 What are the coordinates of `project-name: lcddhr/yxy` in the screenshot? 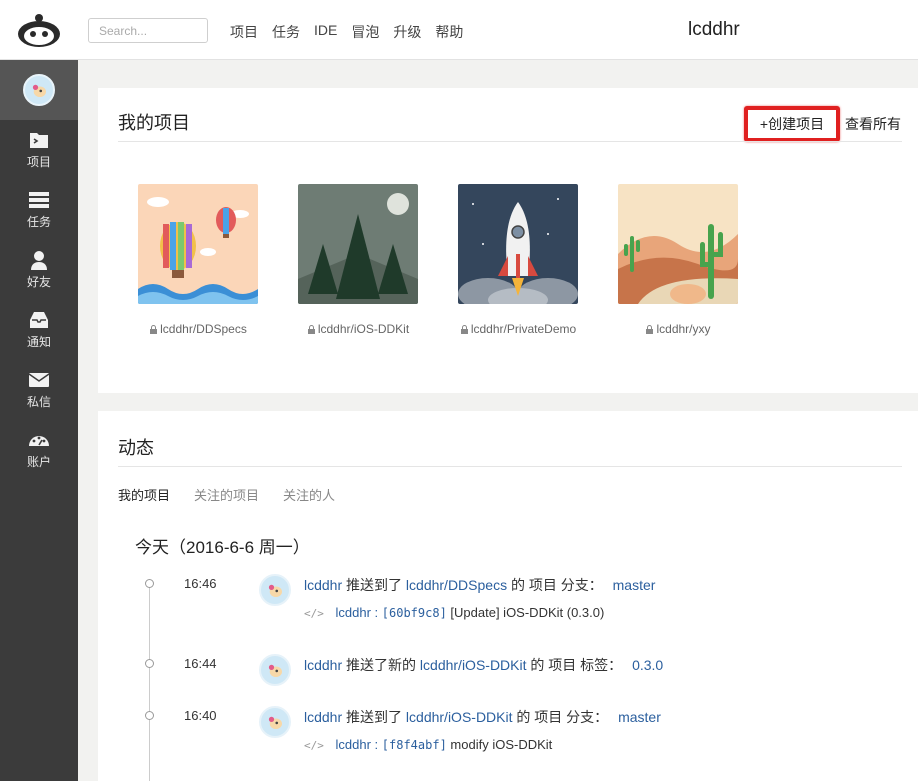 It's located at (678, 329).